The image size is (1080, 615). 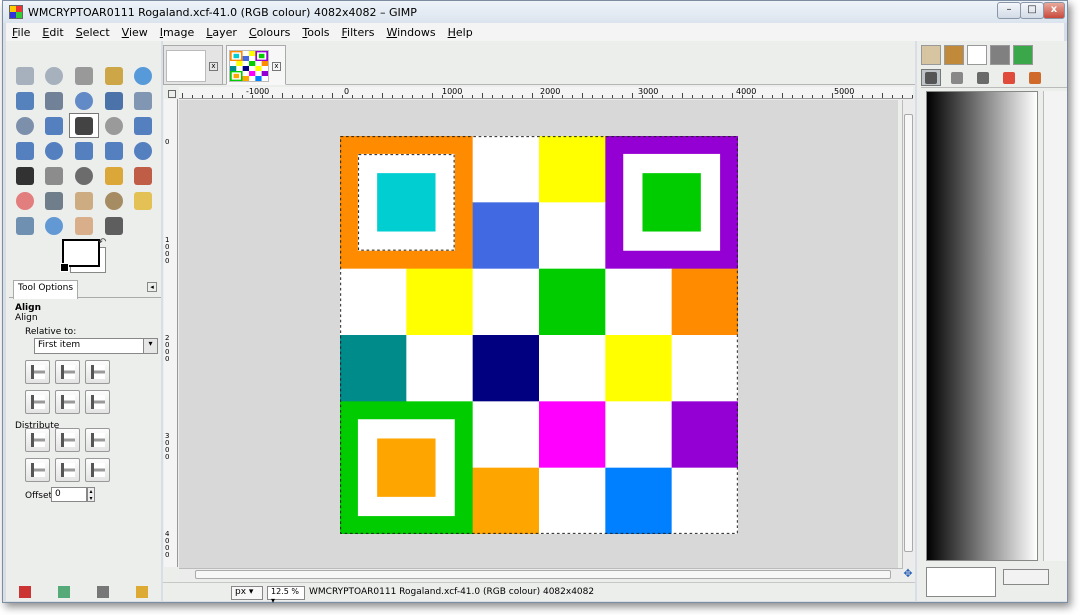 What do you see at coordinates (25, 150) in the screenshot?
I see `tool-scale` at bounding box center [25, 150].